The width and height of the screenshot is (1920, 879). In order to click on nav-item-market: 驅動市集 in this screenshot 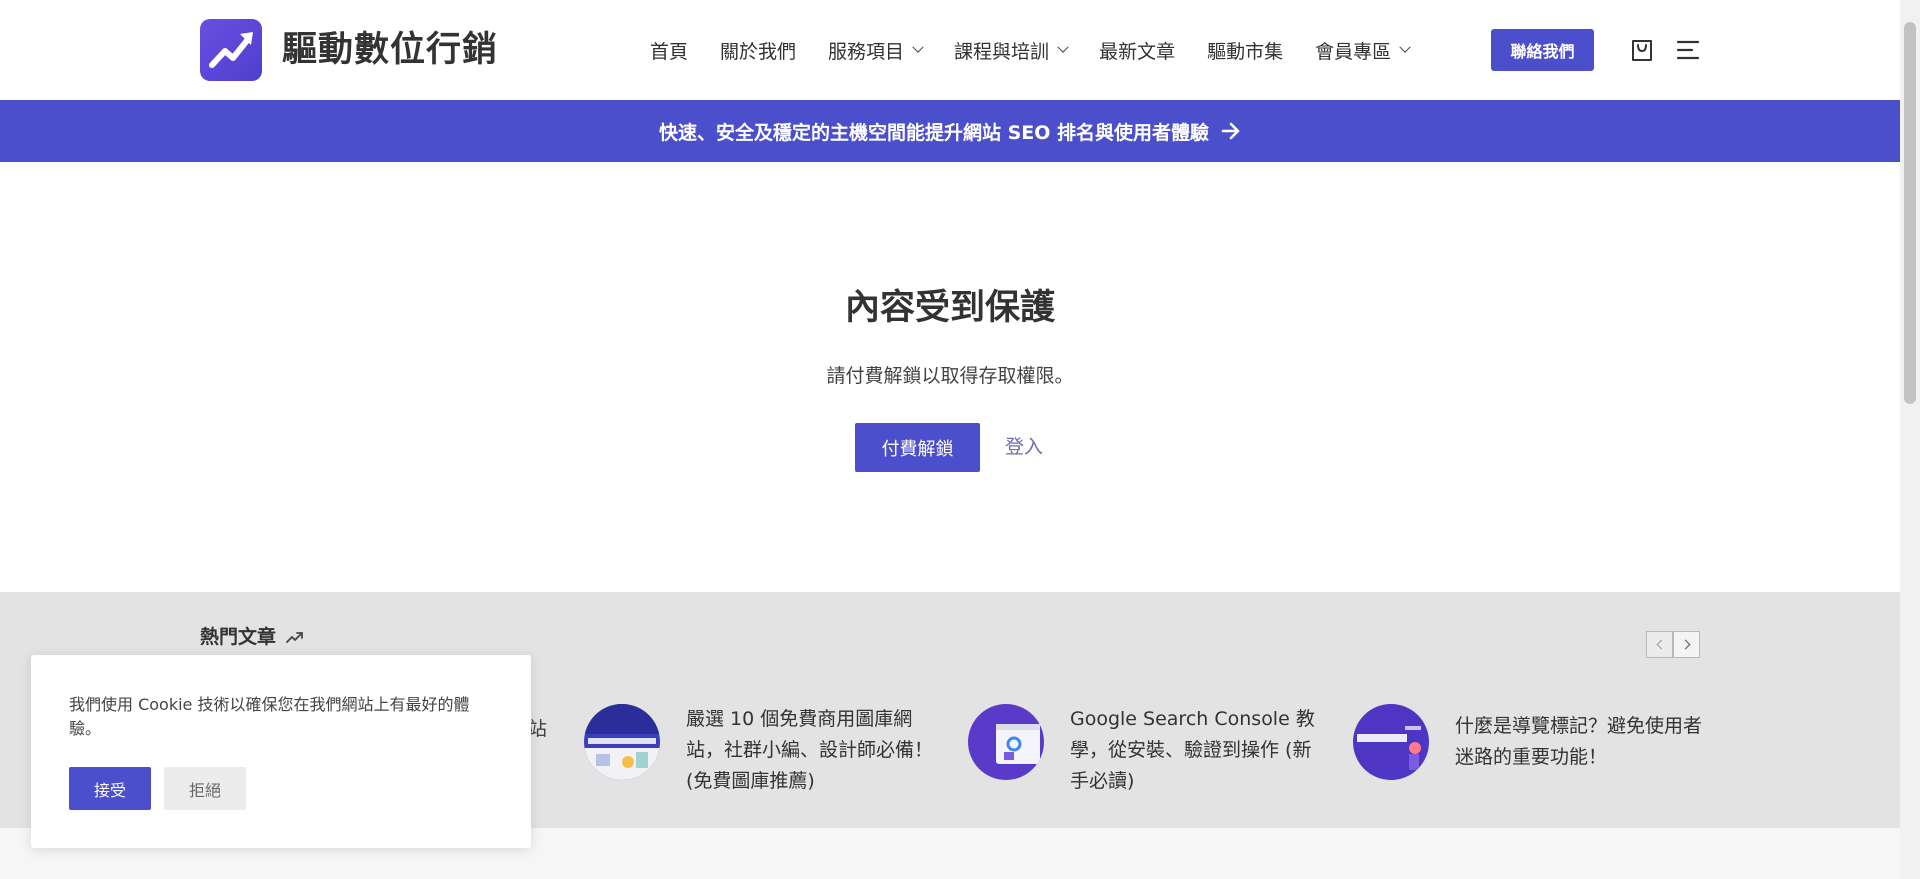, I will do `click(1245, 50)`.